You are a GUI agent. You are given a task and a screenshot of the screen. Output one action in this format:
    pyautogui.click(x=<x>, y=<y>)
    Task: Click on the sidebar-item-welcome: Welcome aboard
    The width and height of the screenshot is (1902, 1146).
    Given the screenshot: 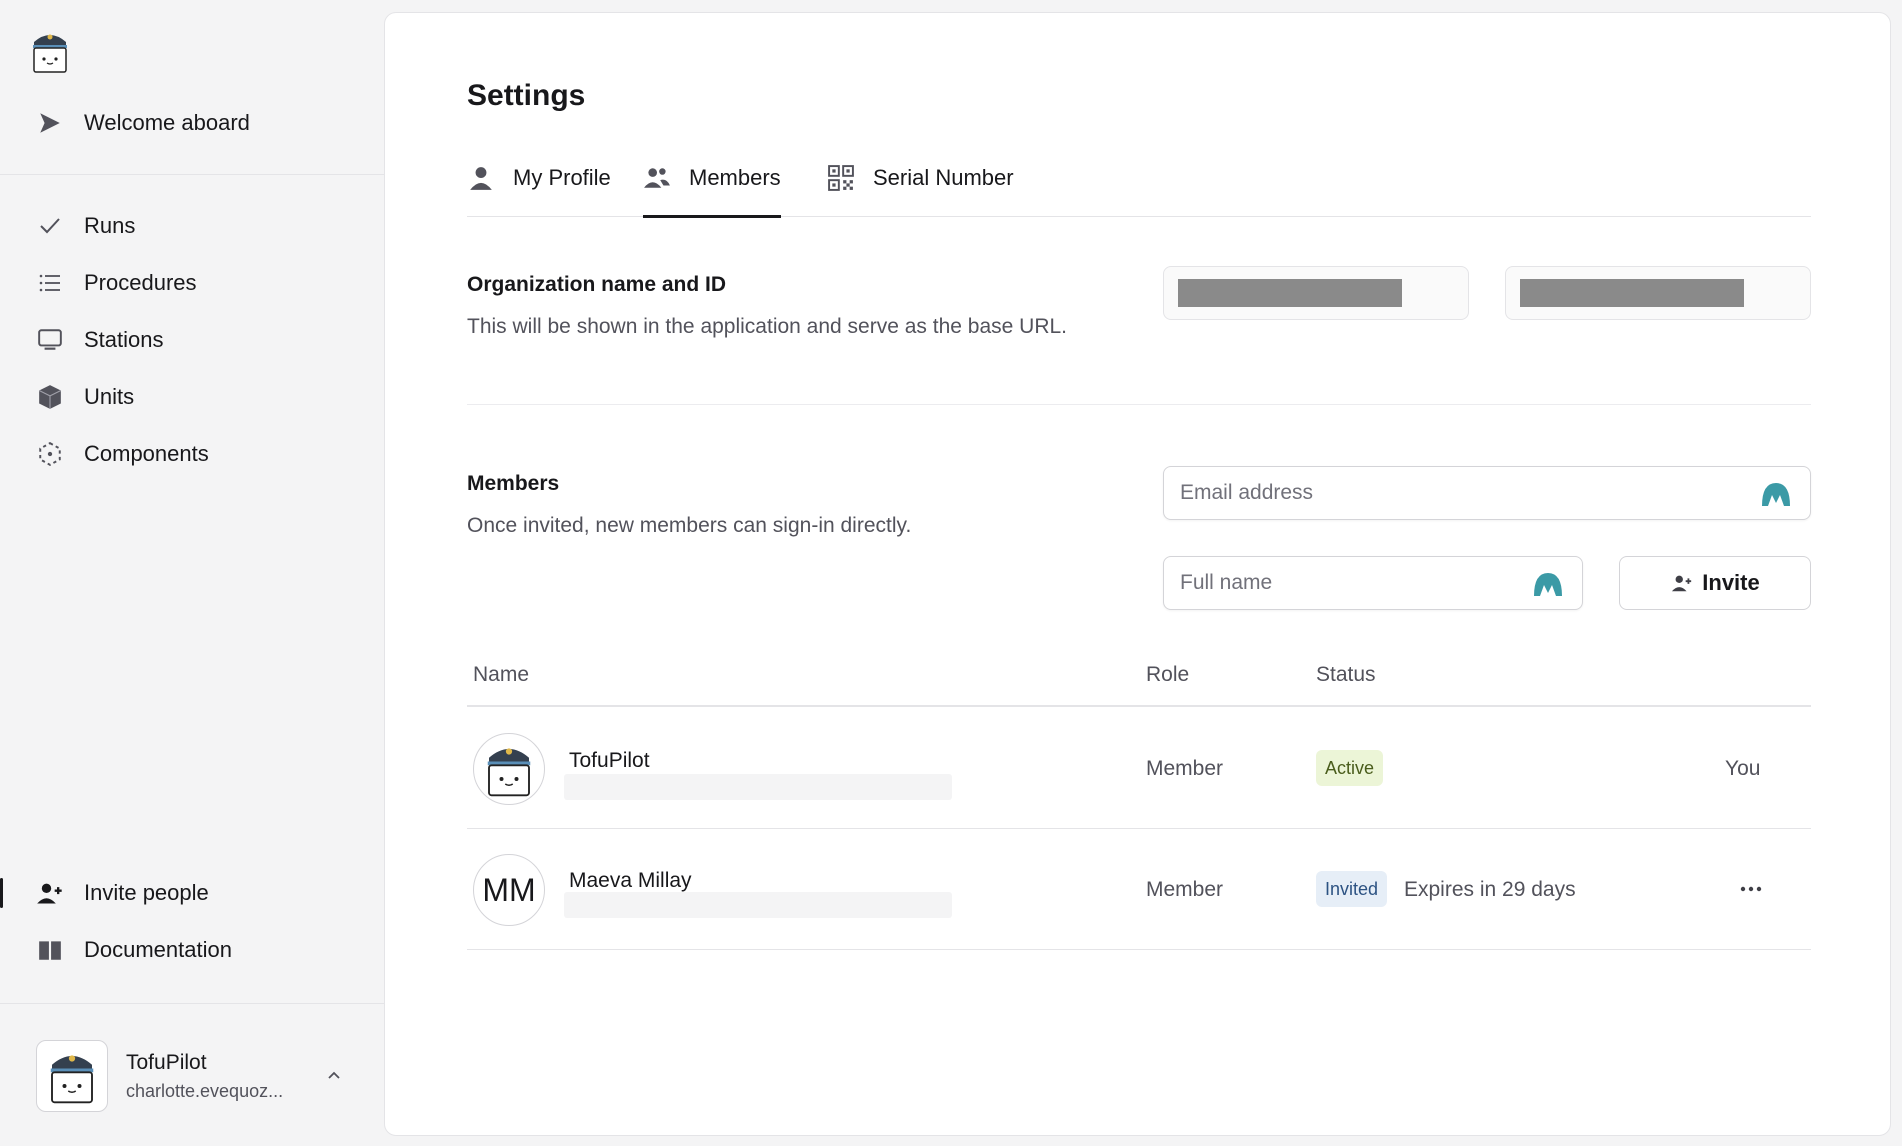 What is the action you would take?
    pyautogui.click(x=143, y=123)
    